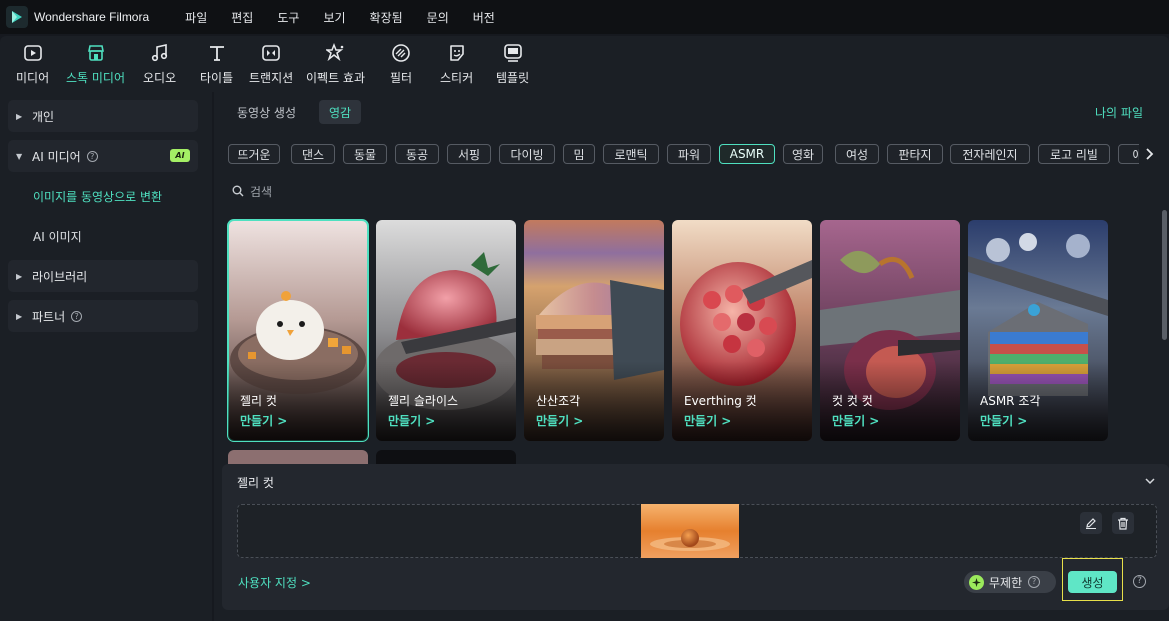 This screenshot has width=1169, height=621. Describe the element at coordinates (33, 78) in the screenshot. I see `toolbar-label: 미디어` at that location.